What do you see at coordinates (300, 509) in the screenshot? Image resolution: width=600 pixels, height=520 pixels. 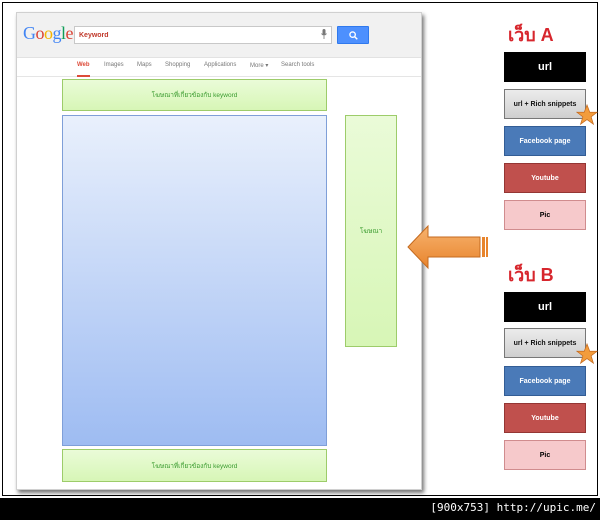 I see `watermark-bar: [900x753] http://upic.me/` at bounding box center [300, 509].